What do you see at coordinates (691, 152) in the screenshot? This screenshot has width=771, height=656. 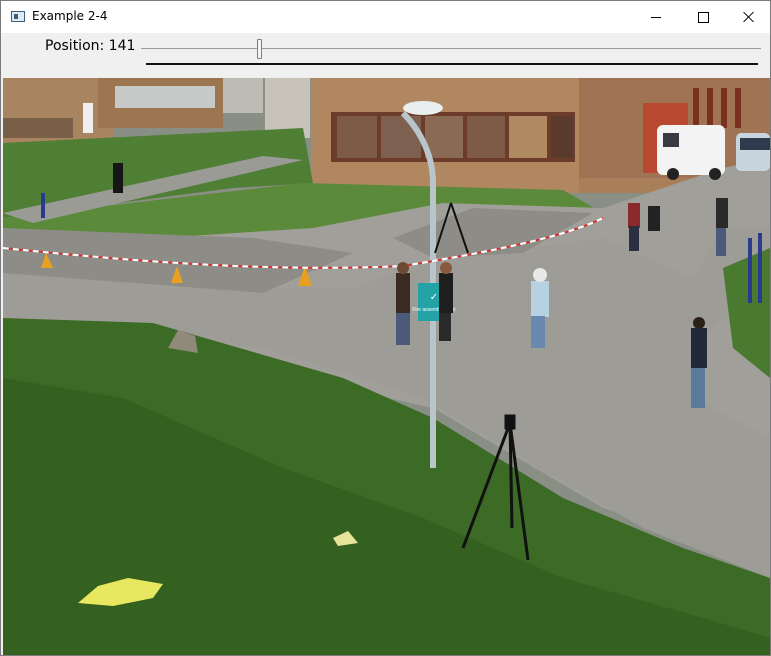 I see `white-van` at bounding box center [691, 152].